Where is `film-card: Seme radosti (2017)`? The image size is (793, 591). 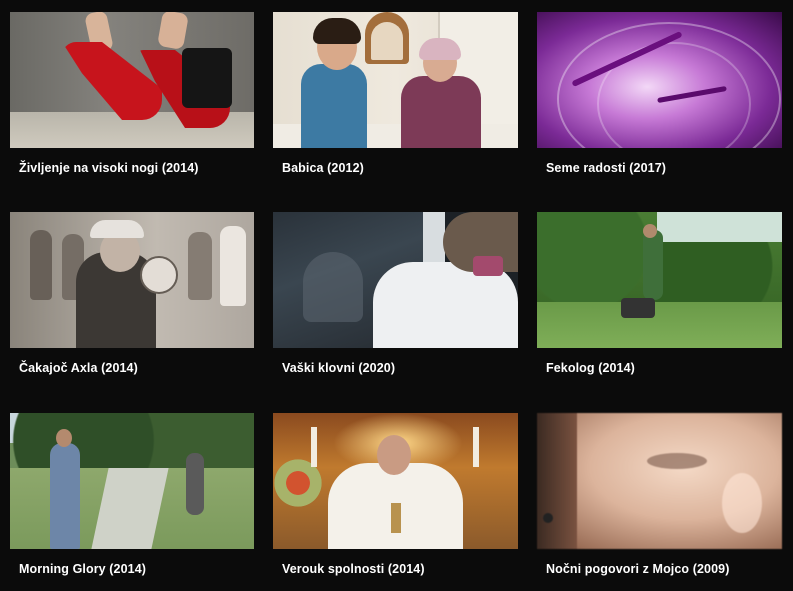 film-card: Seme radosti (2017) is located at coordinates (659, 112).